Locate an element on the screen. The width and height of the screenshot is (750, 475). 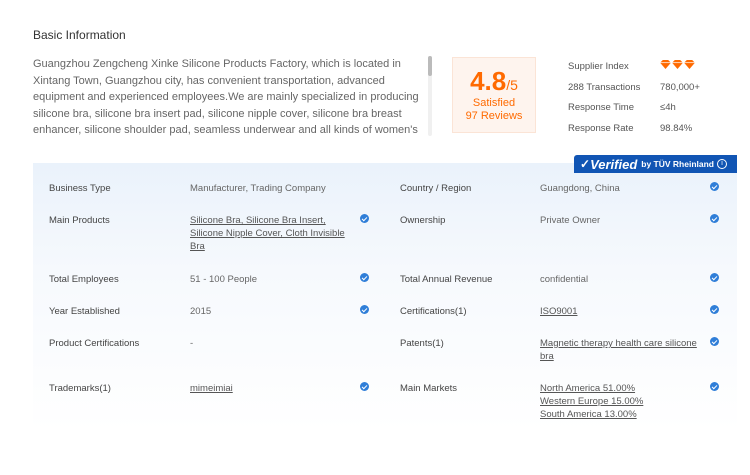
rating-box: 4.8/5 Satisfied 97 Reviews is located at coordinates (494, 95).